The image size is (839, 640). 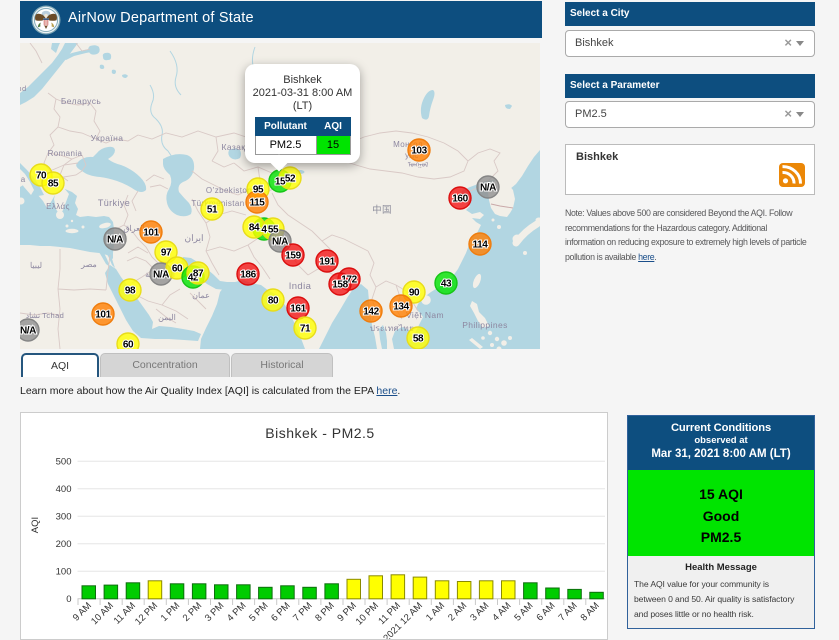 What do you see at coordinates (114, 203) in the screenshot?
I see `svg-text: Türkiye` at bounding box center [114, 203].